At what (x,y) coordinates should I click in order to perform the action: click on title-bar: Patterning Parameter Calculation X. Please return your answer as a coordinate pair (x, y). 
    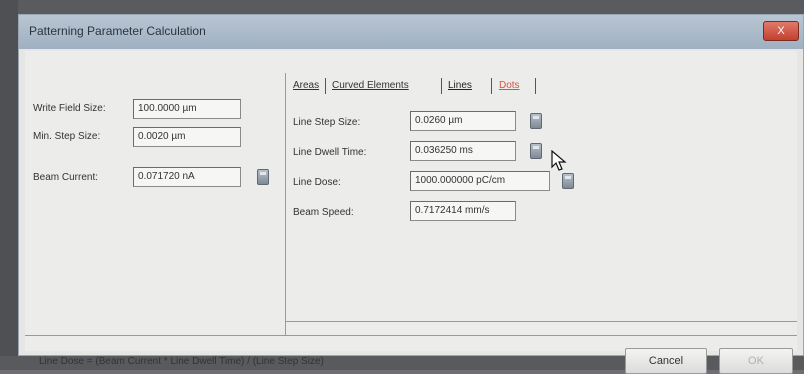
    Looking at the image, I should click on (411, 32).